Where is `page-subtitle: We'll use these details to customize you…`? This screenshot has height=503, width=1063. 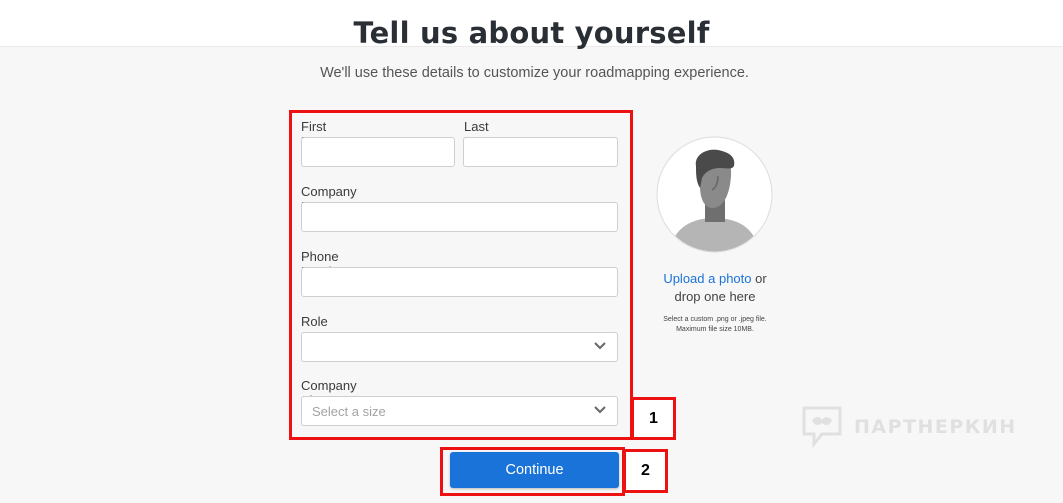 page-subtitle: We'll use these details to customize you… is located at coordinates (534, 73).